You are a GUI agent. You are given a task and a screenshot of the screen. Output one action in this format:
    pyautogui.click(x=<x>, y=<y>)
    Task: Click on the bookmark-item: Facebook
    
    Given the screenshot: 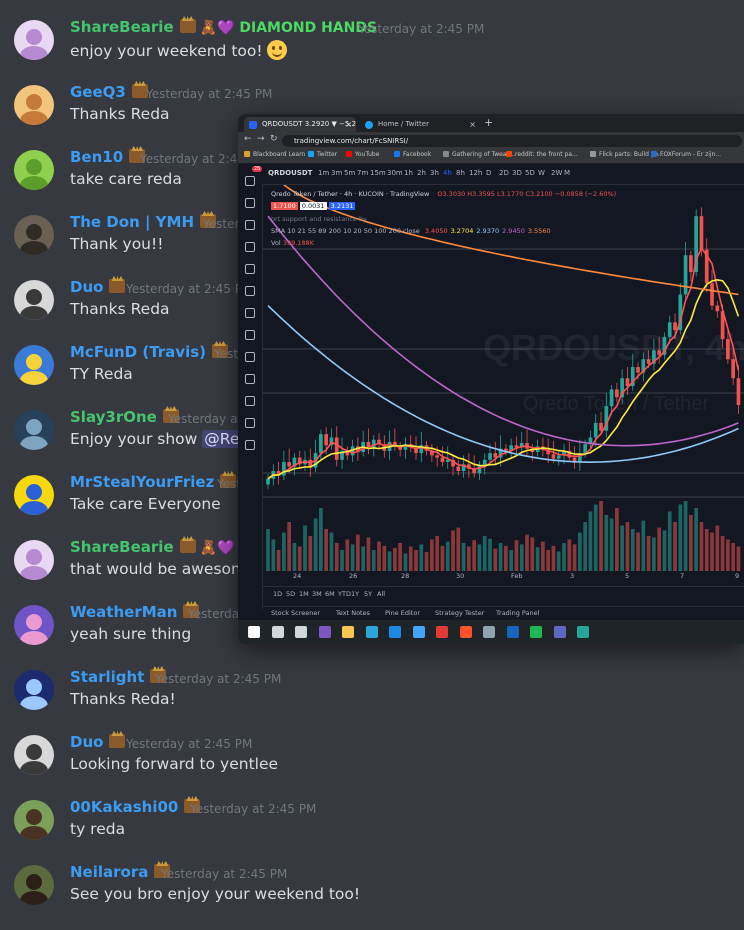 What is the action you would take?
    pyautogui.click(x=412, y=154)
    